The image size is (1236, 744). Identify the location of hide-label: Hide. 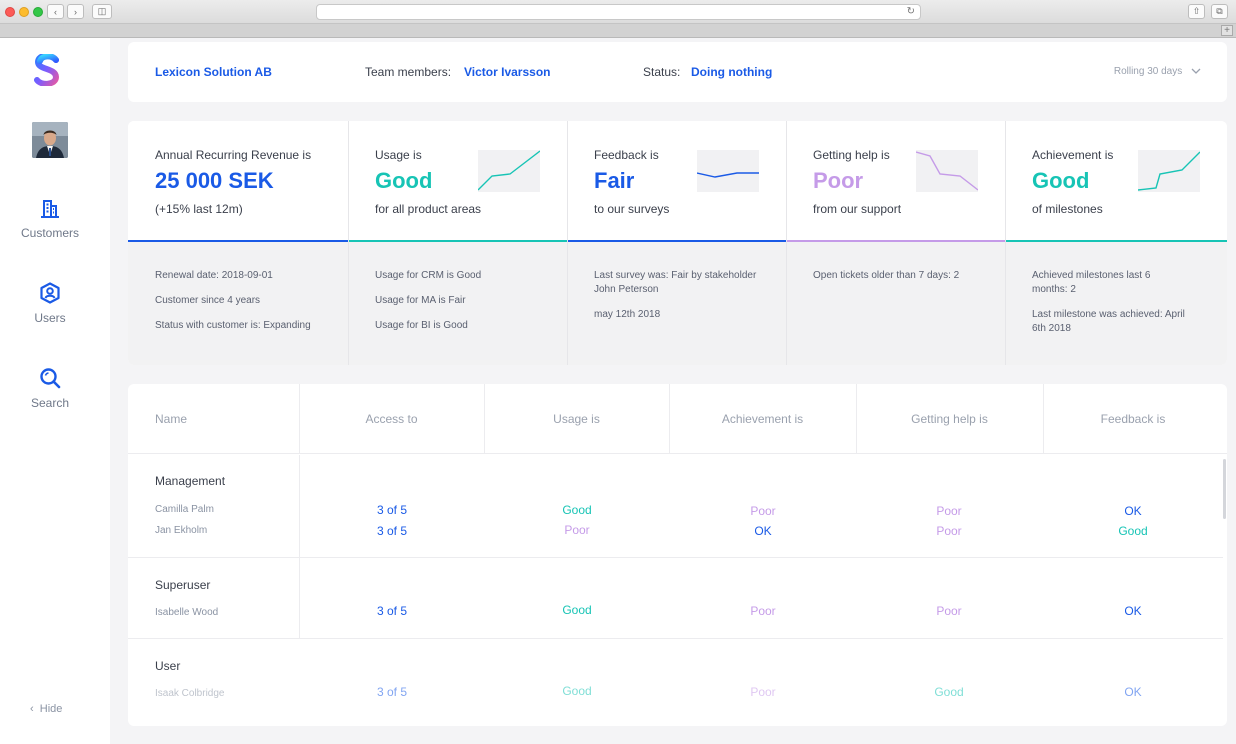
(51, 709).